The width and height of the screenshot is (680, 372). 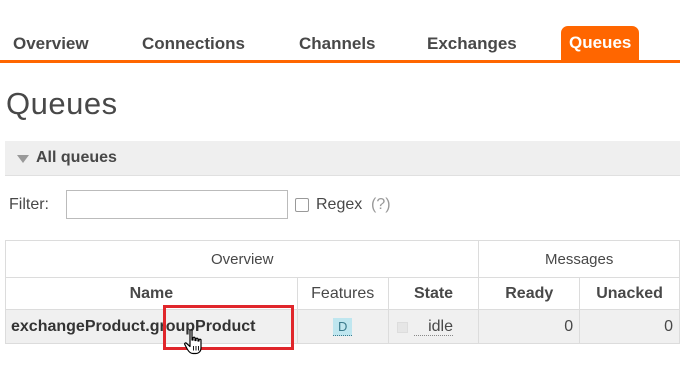 I want to click on features-cell: D, so click(x=342, y=326).